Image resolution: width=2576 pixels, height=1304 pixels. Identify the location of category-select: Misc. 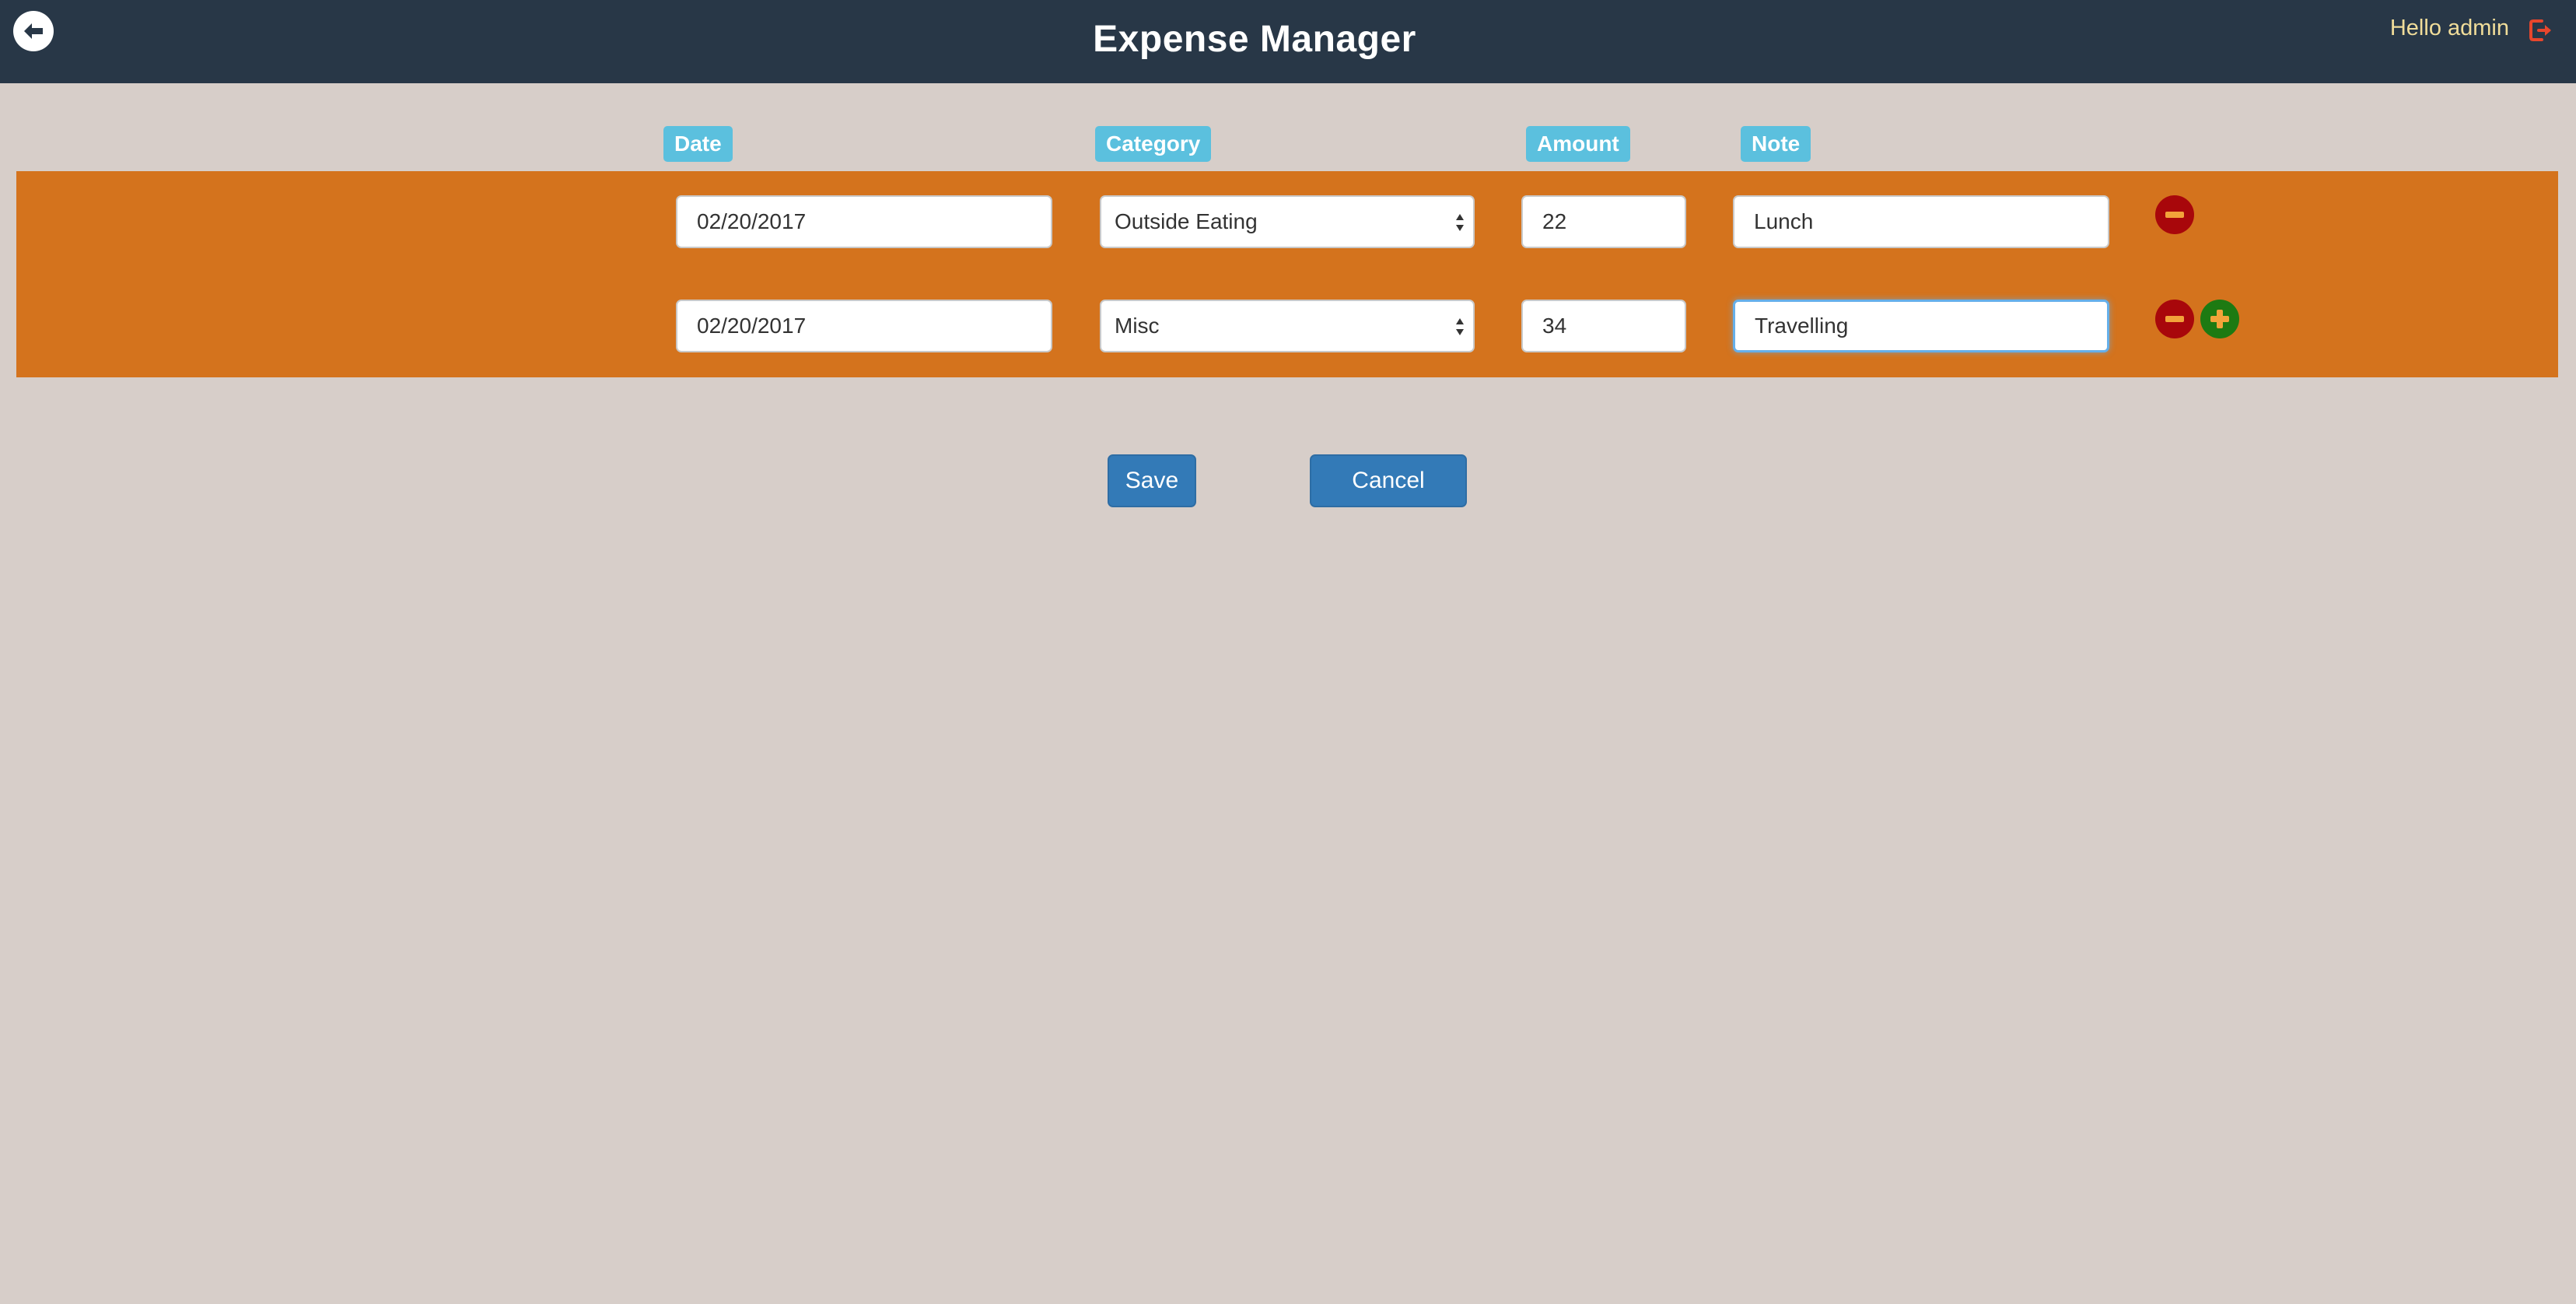
(1287, 326).